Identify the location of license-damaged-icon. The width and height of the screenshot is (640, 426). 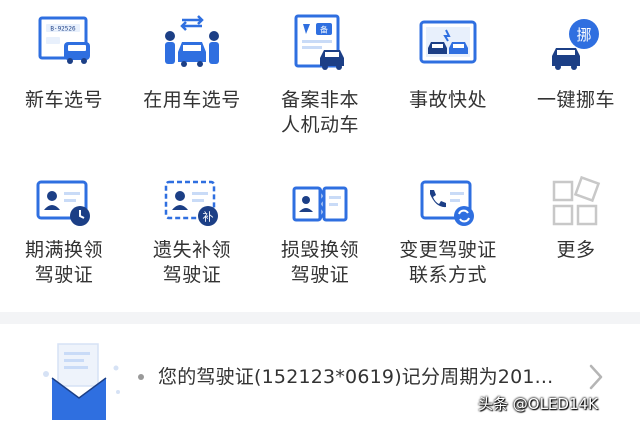
(320, 204).